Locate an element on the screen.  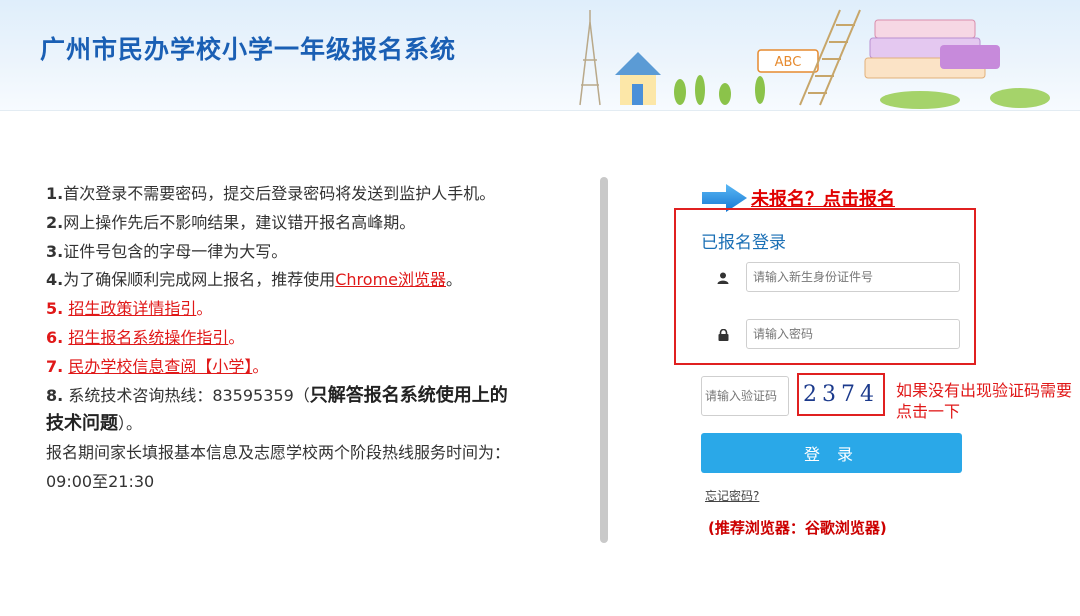
captcha-image: 2374 is located at coordinates (841, 394).